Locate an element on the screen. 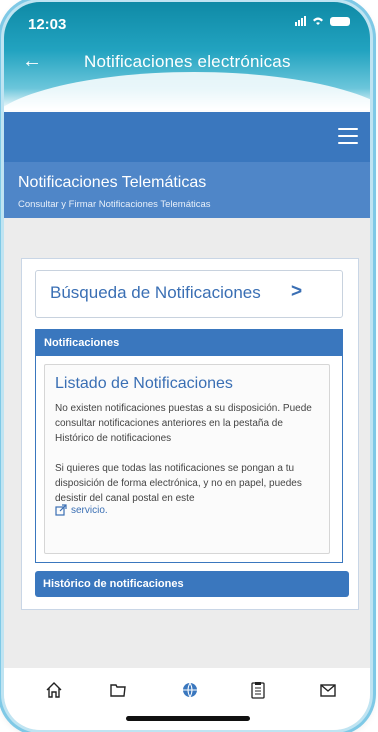 This screenshot has height=732, width=378. notifications-list-title: Listado de Notificaciones is located at coordinates (144, 383).